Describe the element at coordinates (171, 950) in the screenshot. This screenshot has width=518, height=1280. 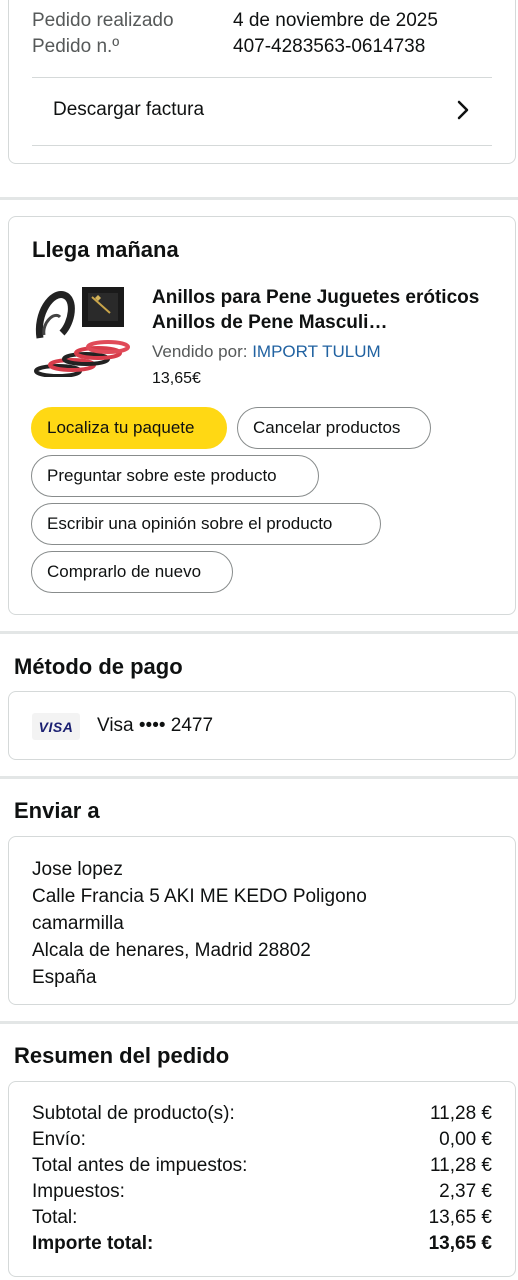
I see `address-line-3: Alcala de henares, Madrid 28802` at that location.